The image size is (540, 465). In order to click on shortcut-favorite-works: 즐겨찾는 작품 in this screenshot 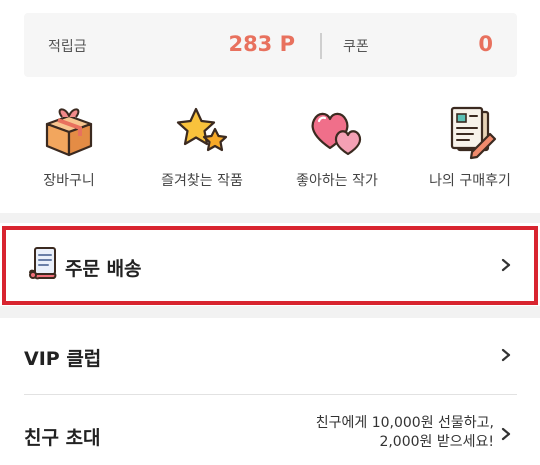, I will do `click(202, 150)`.